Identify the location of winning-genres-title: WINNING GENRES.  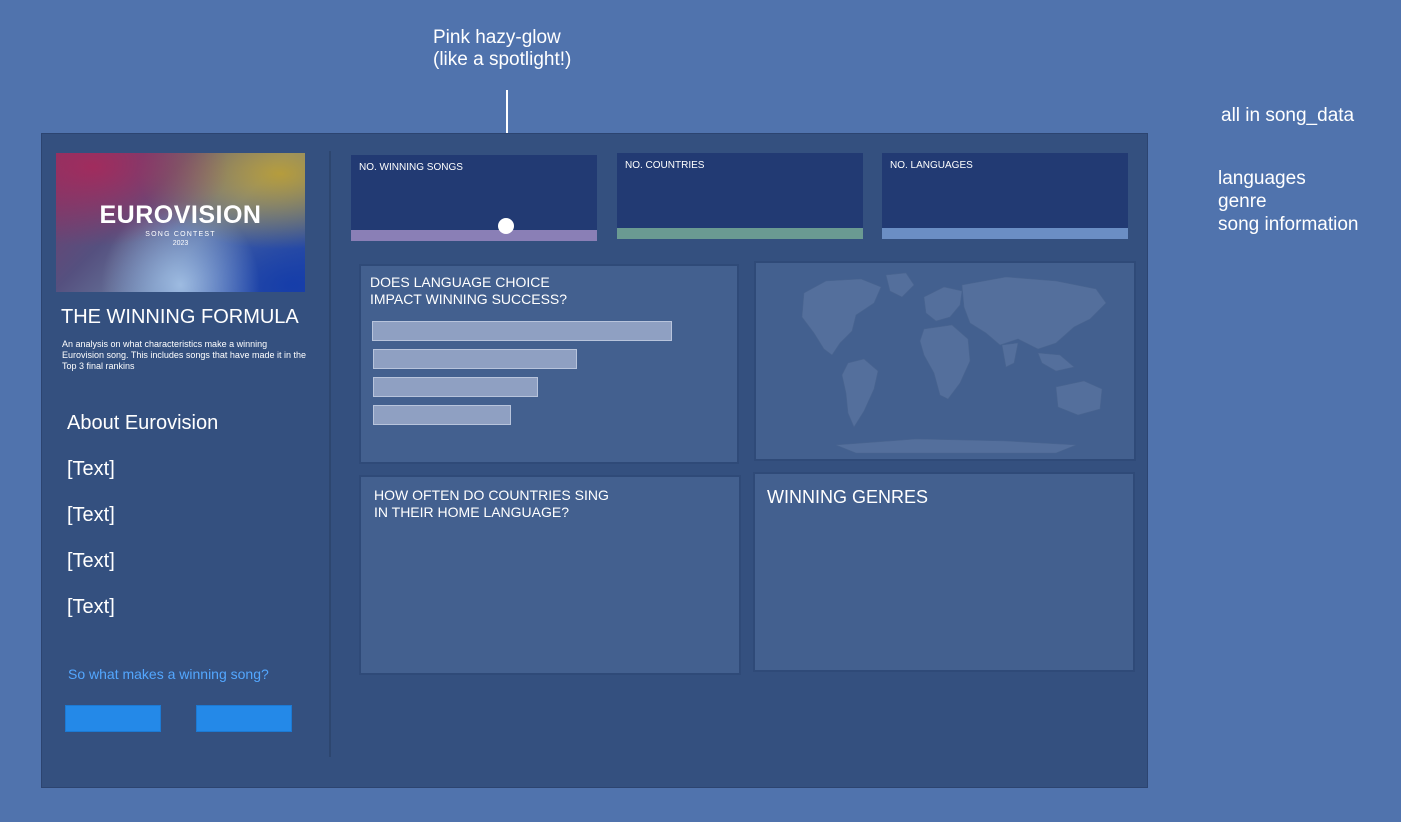
(848, 497).